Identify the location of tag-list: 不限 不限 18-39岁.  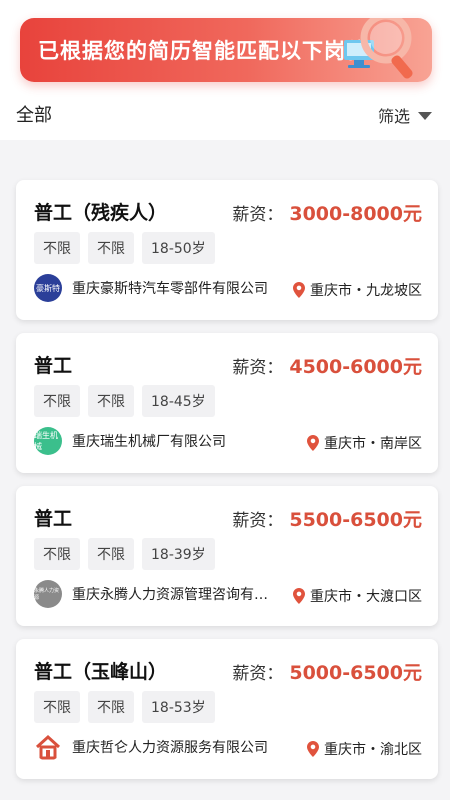
(124, 554).